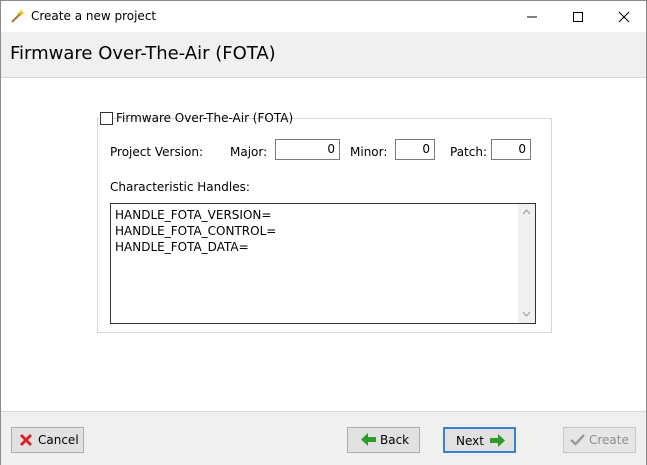  I want to click on title-bar: Create a new project, so click(323, 16).